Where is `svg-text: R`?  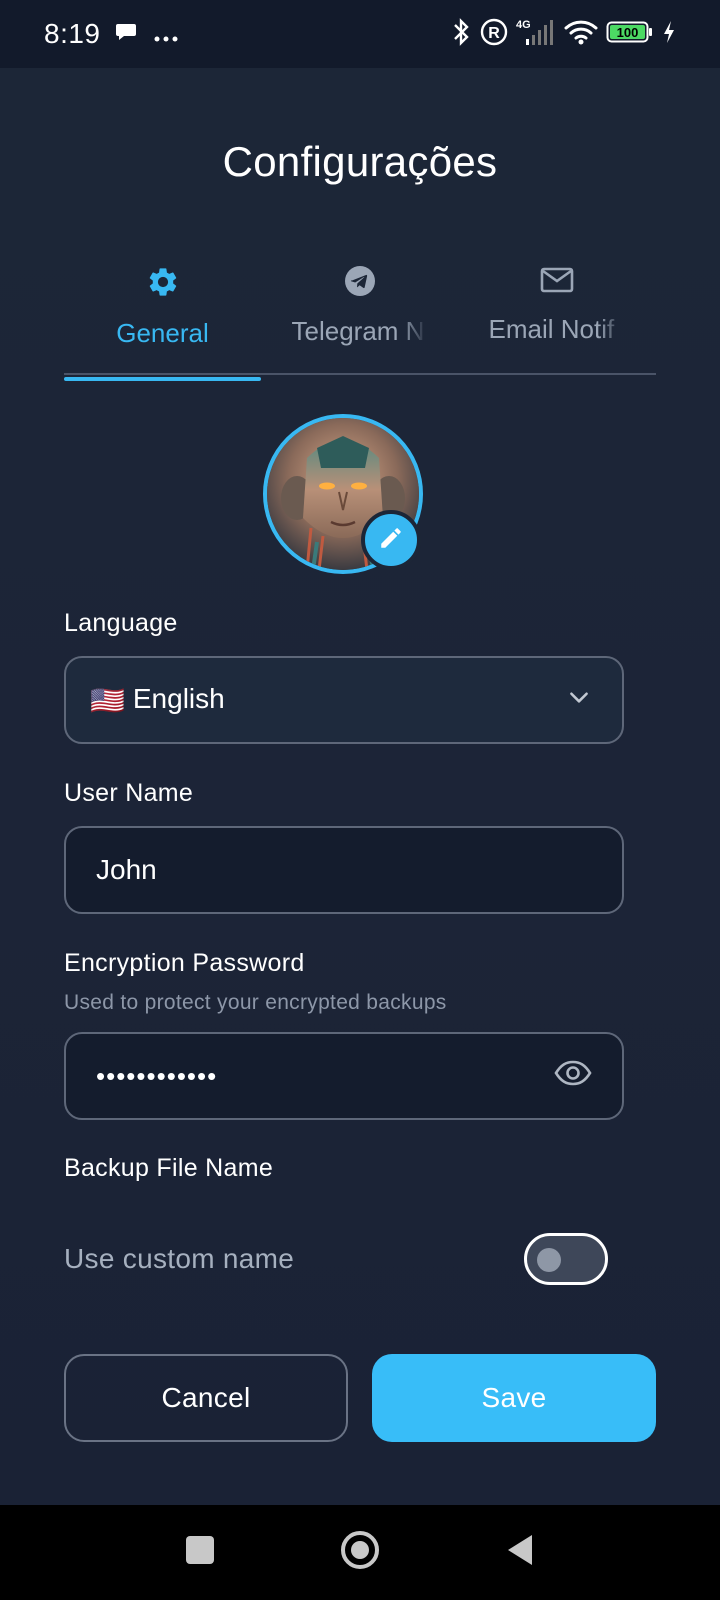
svg-text: R is located at coordinates (494, 33).